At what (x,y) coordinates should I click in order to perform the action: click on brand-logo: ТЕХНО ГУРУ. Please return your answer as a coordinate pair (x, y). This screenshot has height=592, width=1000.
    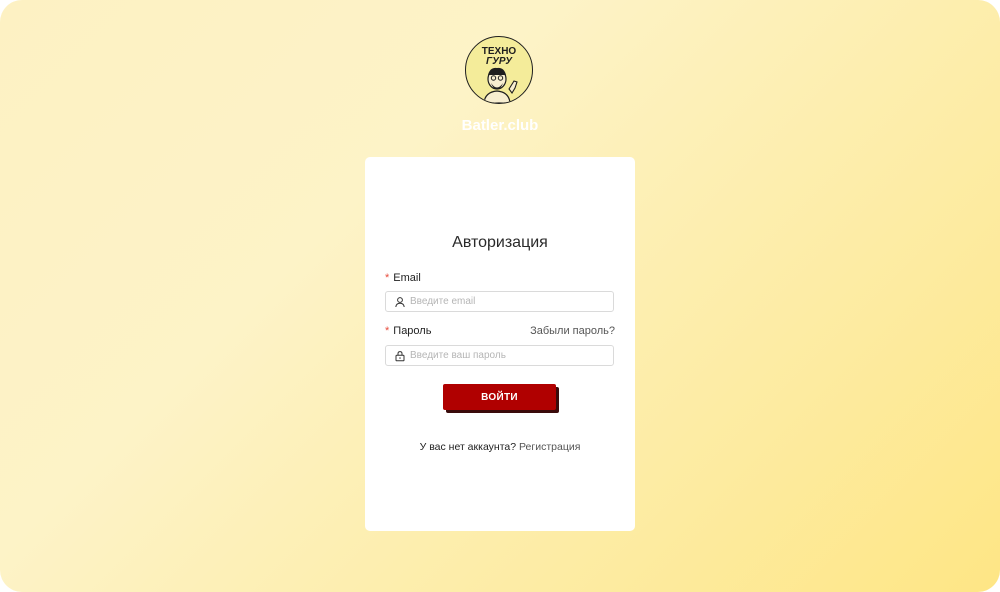
    Looking at the image, I should click on (499, 70).